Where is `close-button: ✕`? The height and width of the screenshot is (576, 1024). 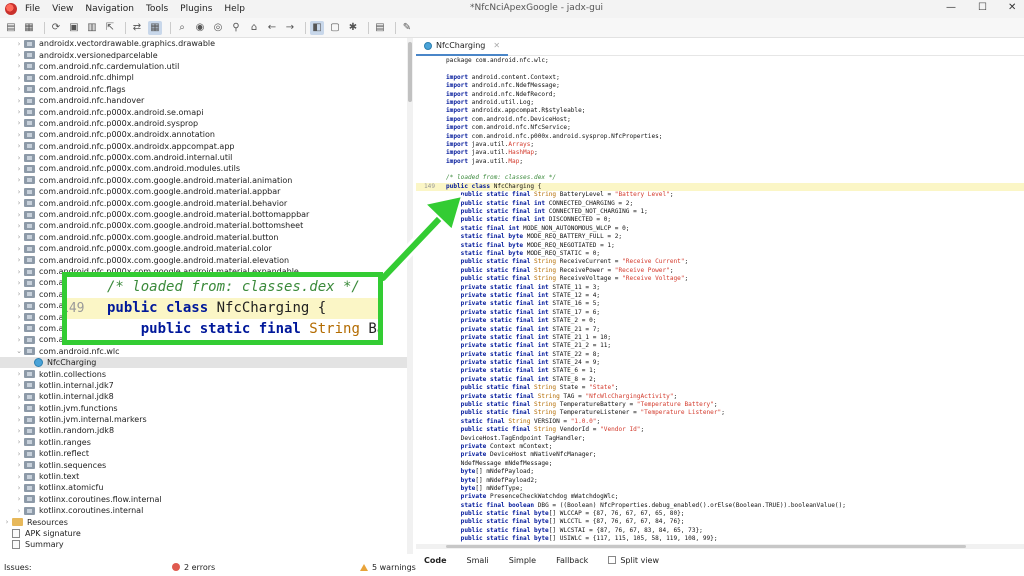
close-button: ✕ is located at coordinates (1012, 7).